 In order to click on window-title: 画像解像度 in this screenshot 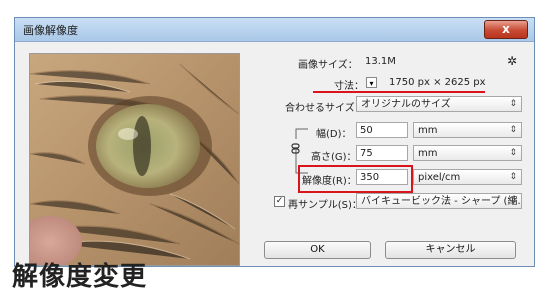, I will do `click(50, 30)`.